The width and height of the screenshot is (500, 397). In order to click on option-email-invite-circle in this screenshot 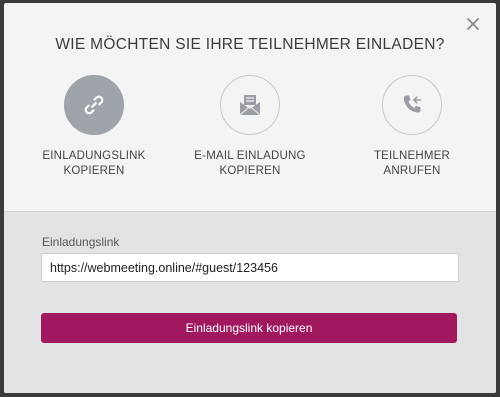, I will do `click(250, 105)`.